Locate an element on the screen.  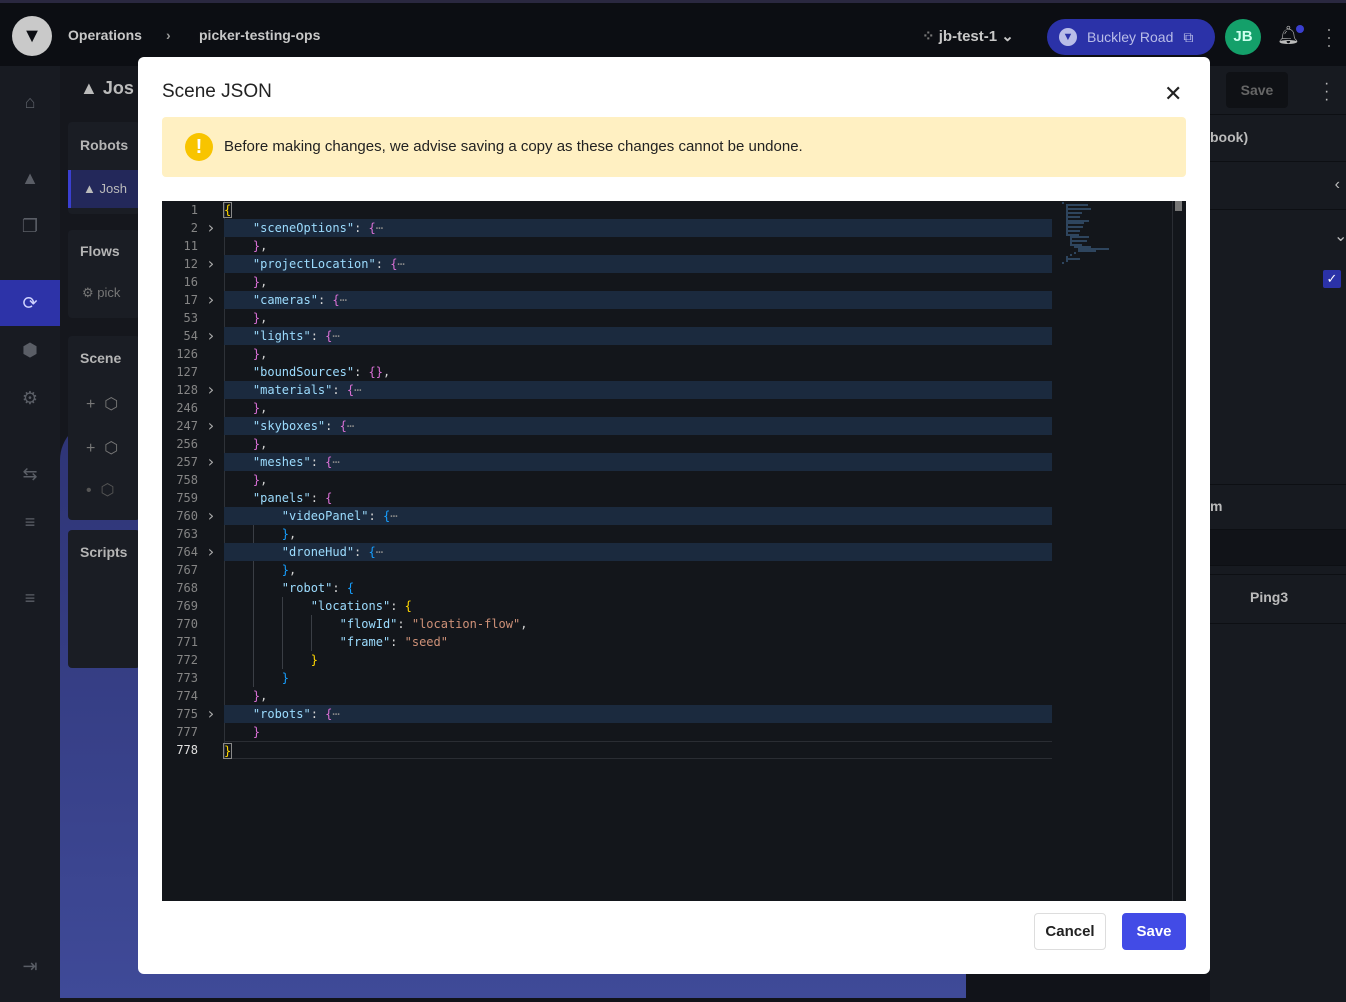
robot-list-item: ▲ Josh is located at coordinates (104, 189).